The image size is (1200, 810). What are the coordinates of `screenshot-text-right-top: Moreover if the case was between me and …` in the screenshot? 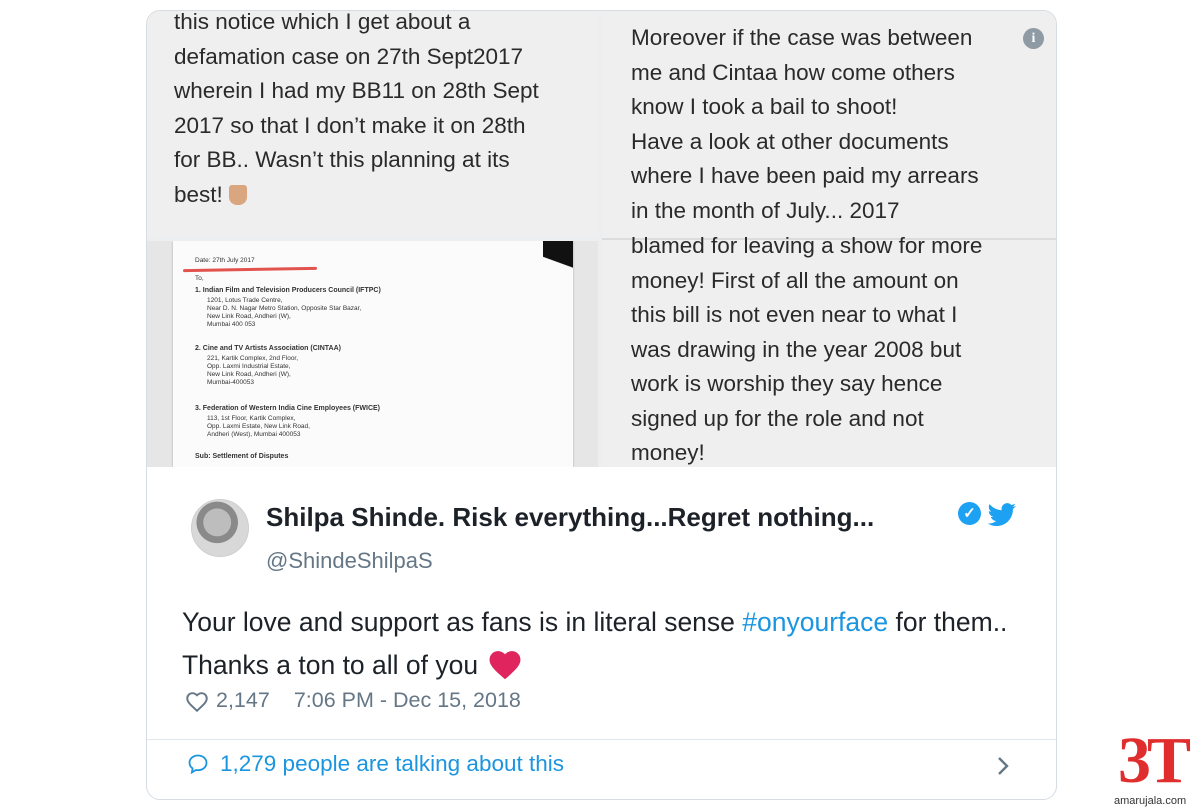 It's located at (805, 124).